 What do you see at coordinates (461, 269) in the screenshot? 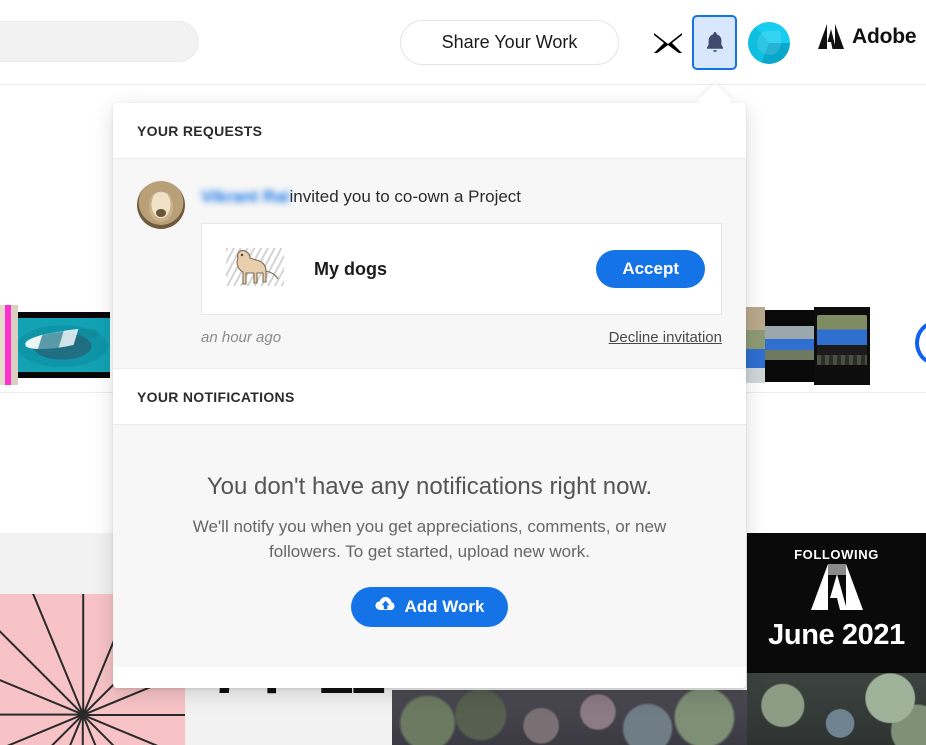
I see `project-invitation-card: My dogs Accept` at bounding box center [461, 269].